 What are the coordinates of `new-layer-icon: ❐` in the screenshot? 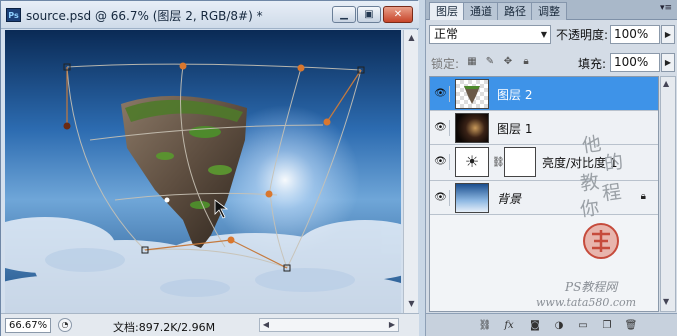 It's located at (607, 325).